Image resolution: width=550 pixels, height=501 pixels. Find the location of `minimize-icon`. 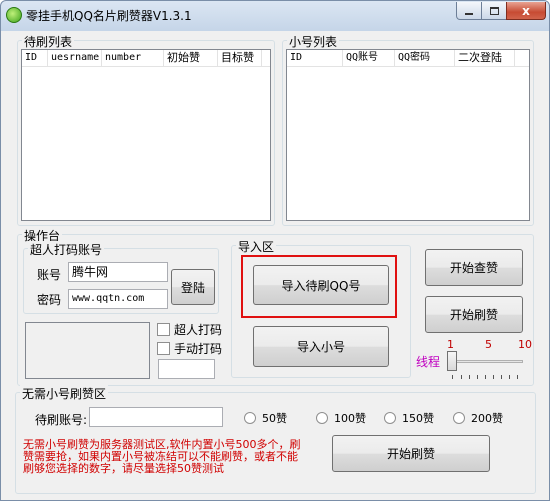

minimize-icon is located at coordinates (469, 13).